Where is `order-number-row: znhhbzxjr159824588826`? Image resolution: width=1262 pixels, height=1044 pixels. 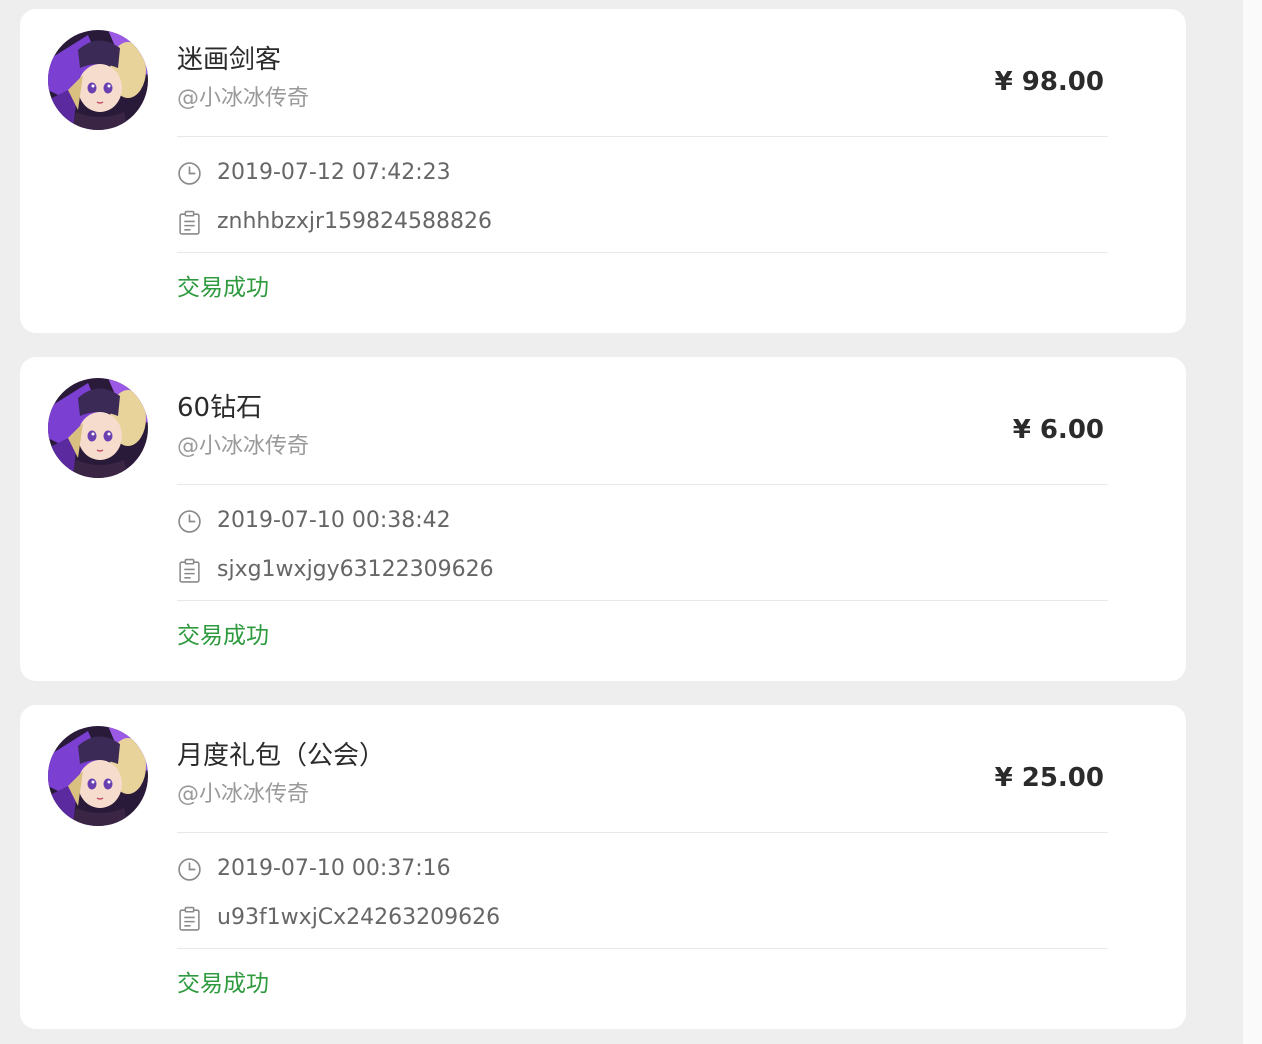
order-number-row: znhhbzxjr159824588826 is located at coordinates (334, 222).